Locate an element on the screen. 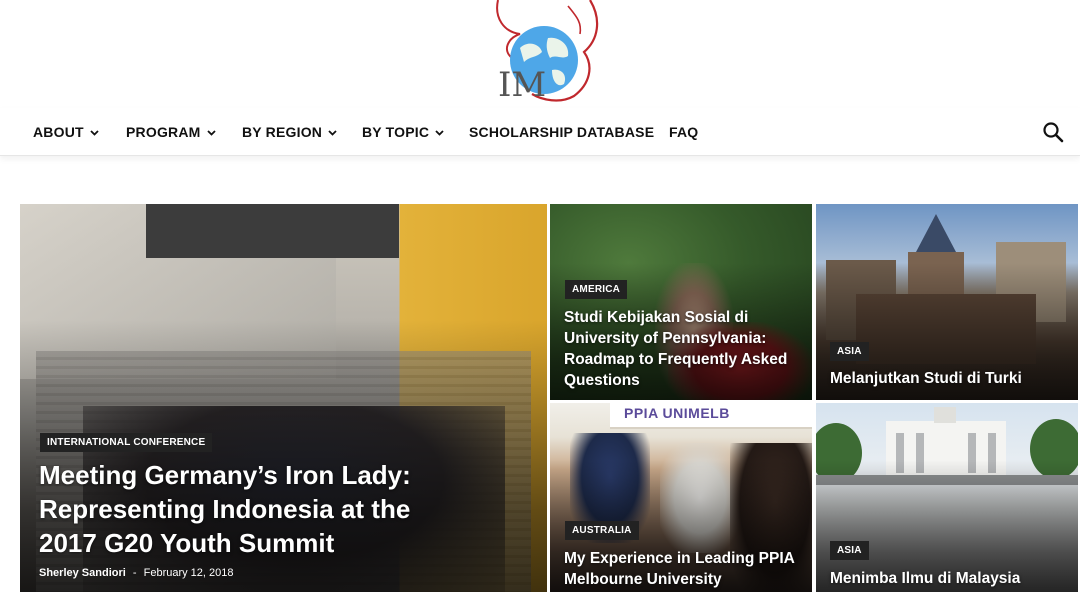 The height and width of the screenshot is (592, 1080). search-icon is located at coordinates (1053, 132).